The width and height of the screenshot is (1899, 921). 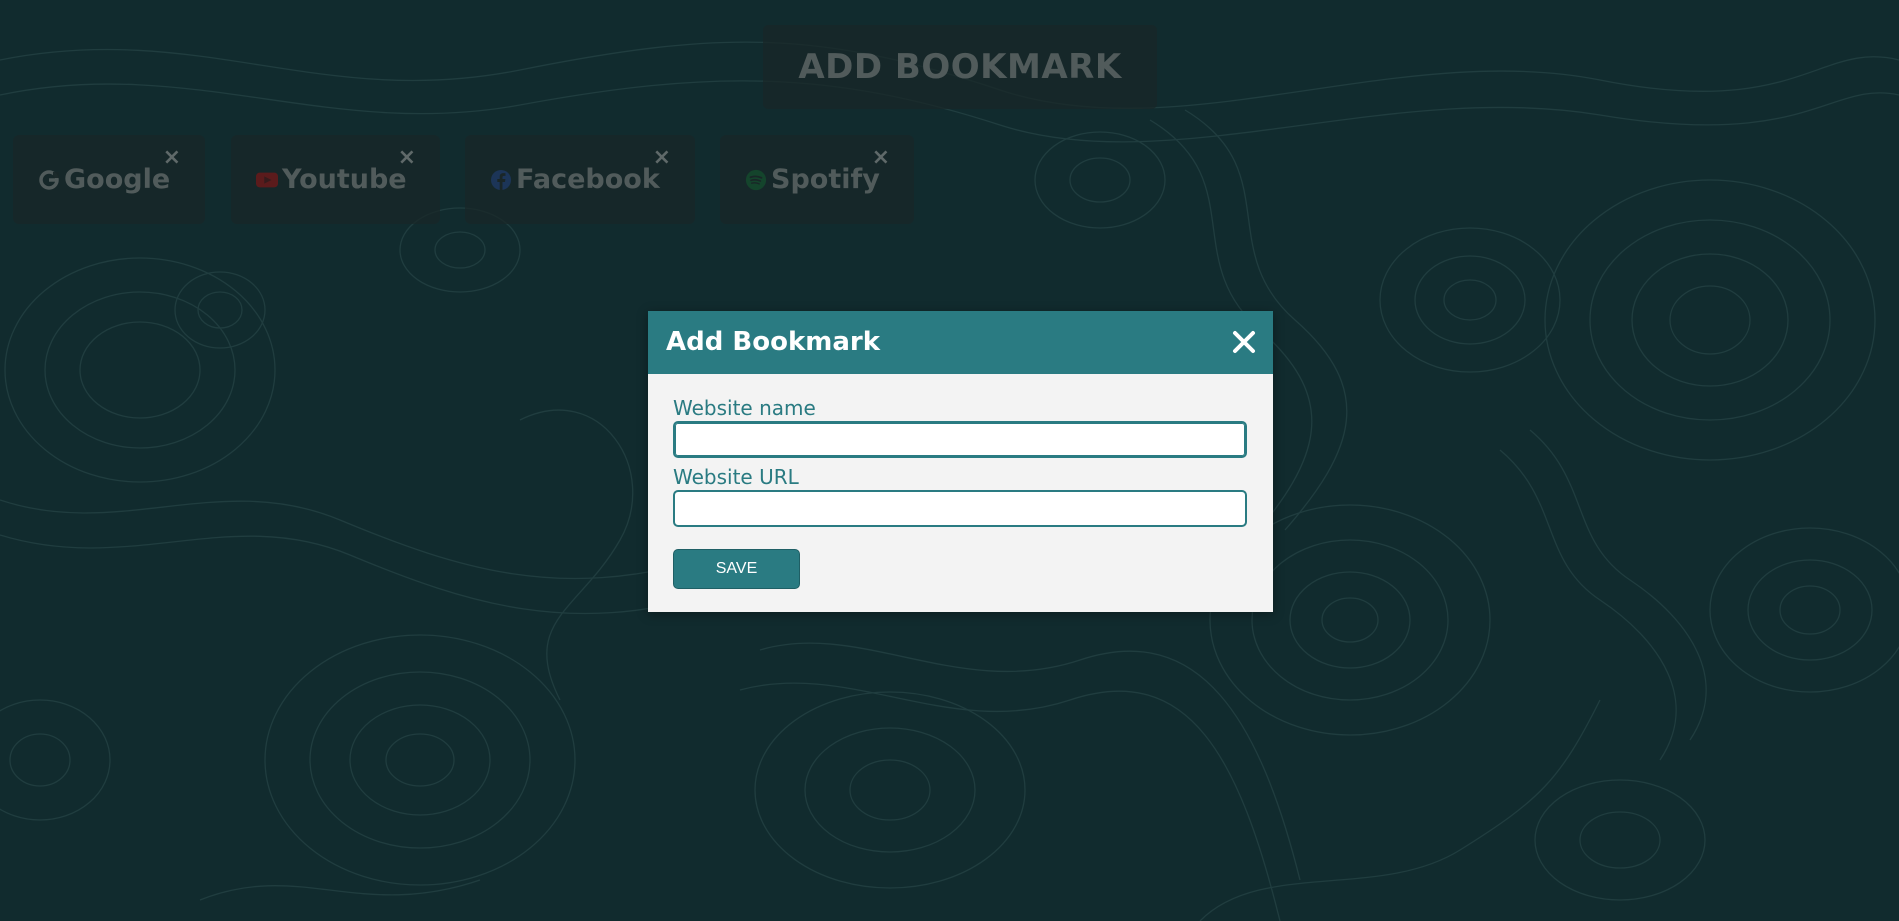 What do you see at coordinates (744, 408) in the screenshot?
I see `website-name-label: Website name` at bounding box center [744, 408].